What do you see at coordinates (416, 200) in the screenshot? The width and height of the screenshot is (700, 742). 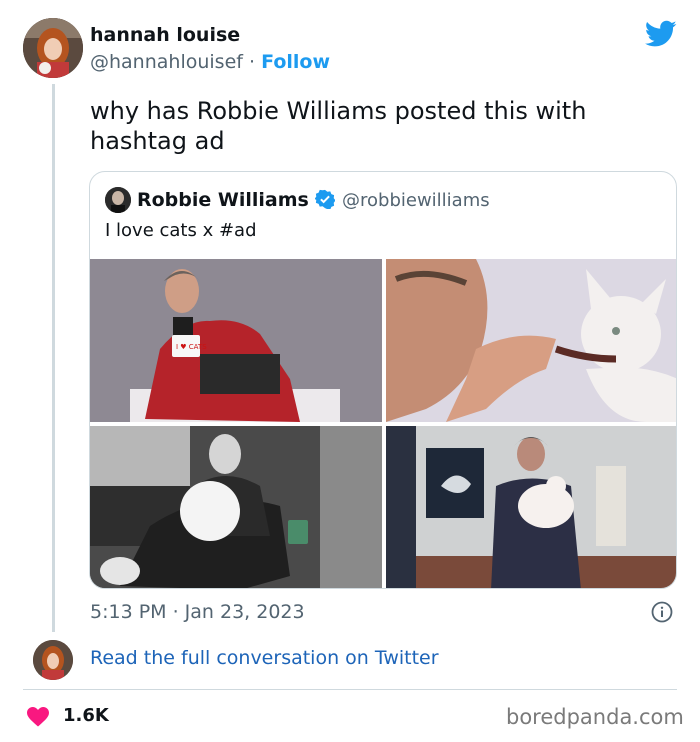 I see `quoted-author-handle: @robbiewilliams` at bounding box center [416, 200].